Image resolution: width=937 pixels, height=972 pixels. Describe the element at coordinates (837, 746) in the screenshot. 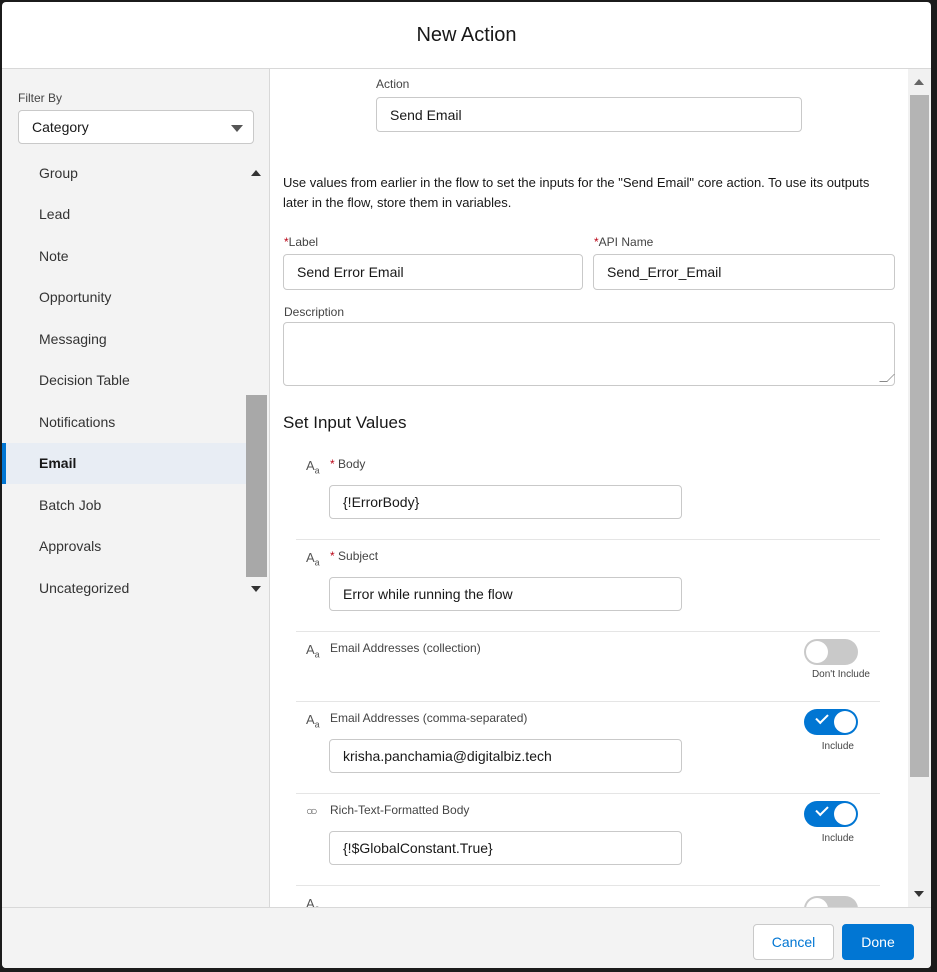

I see `email-comma-toggle-text: Include` at that location.